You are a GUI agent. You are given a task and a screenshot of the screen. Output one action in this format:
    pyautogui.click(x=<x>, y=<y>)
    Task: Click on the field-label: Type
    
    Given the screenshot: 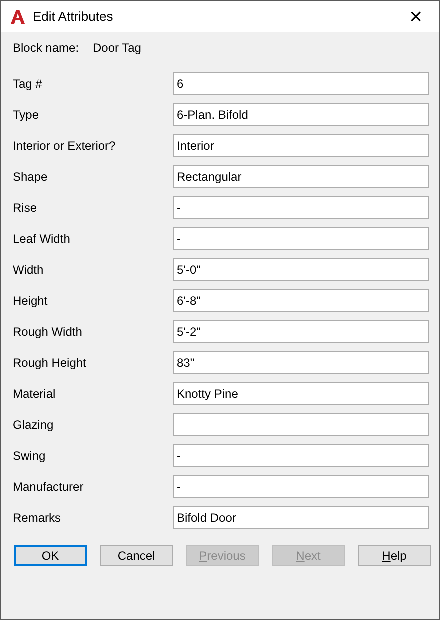 What is the action you would take?
    pyautogui.click(x=26, y=115)
    